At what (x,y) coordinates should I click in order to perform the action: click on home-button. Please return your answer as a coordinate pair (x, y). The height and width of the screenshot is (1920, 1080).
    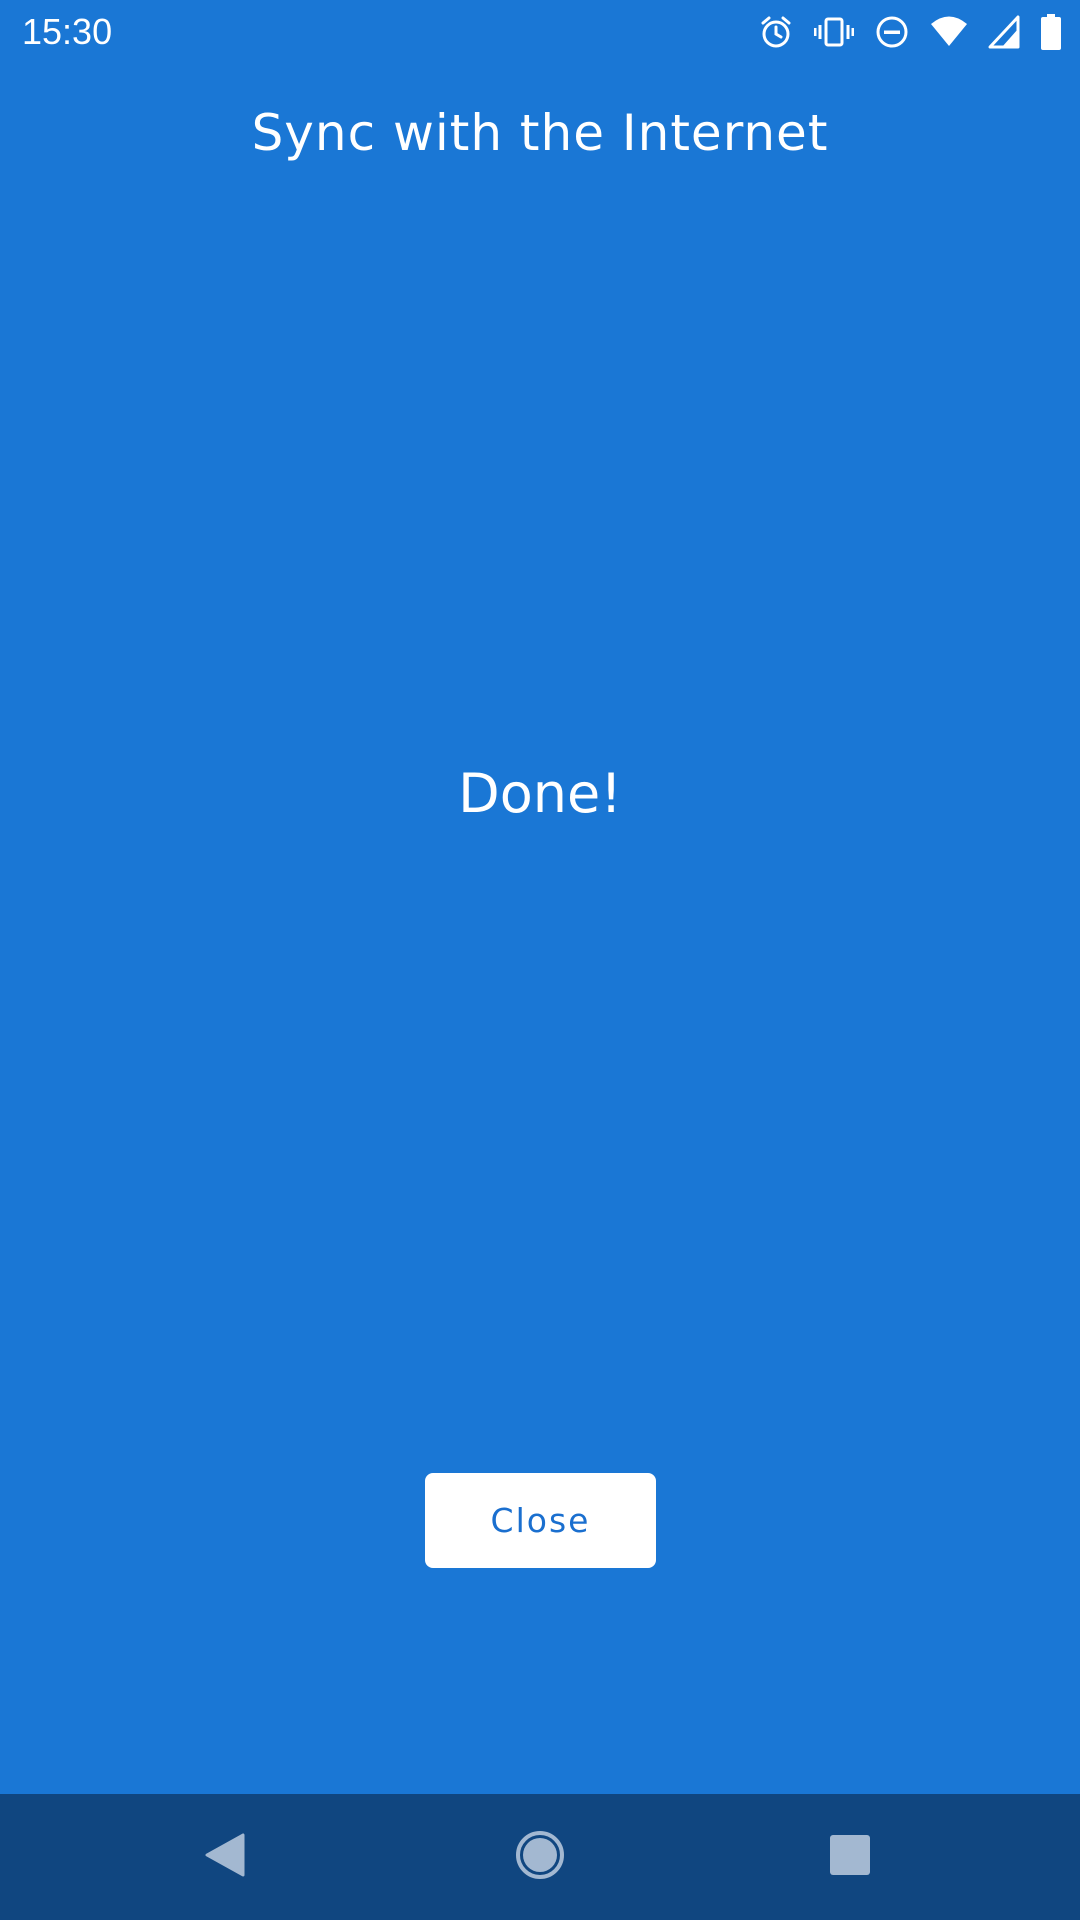
    Looking at the image, I should click on (540, 1857).